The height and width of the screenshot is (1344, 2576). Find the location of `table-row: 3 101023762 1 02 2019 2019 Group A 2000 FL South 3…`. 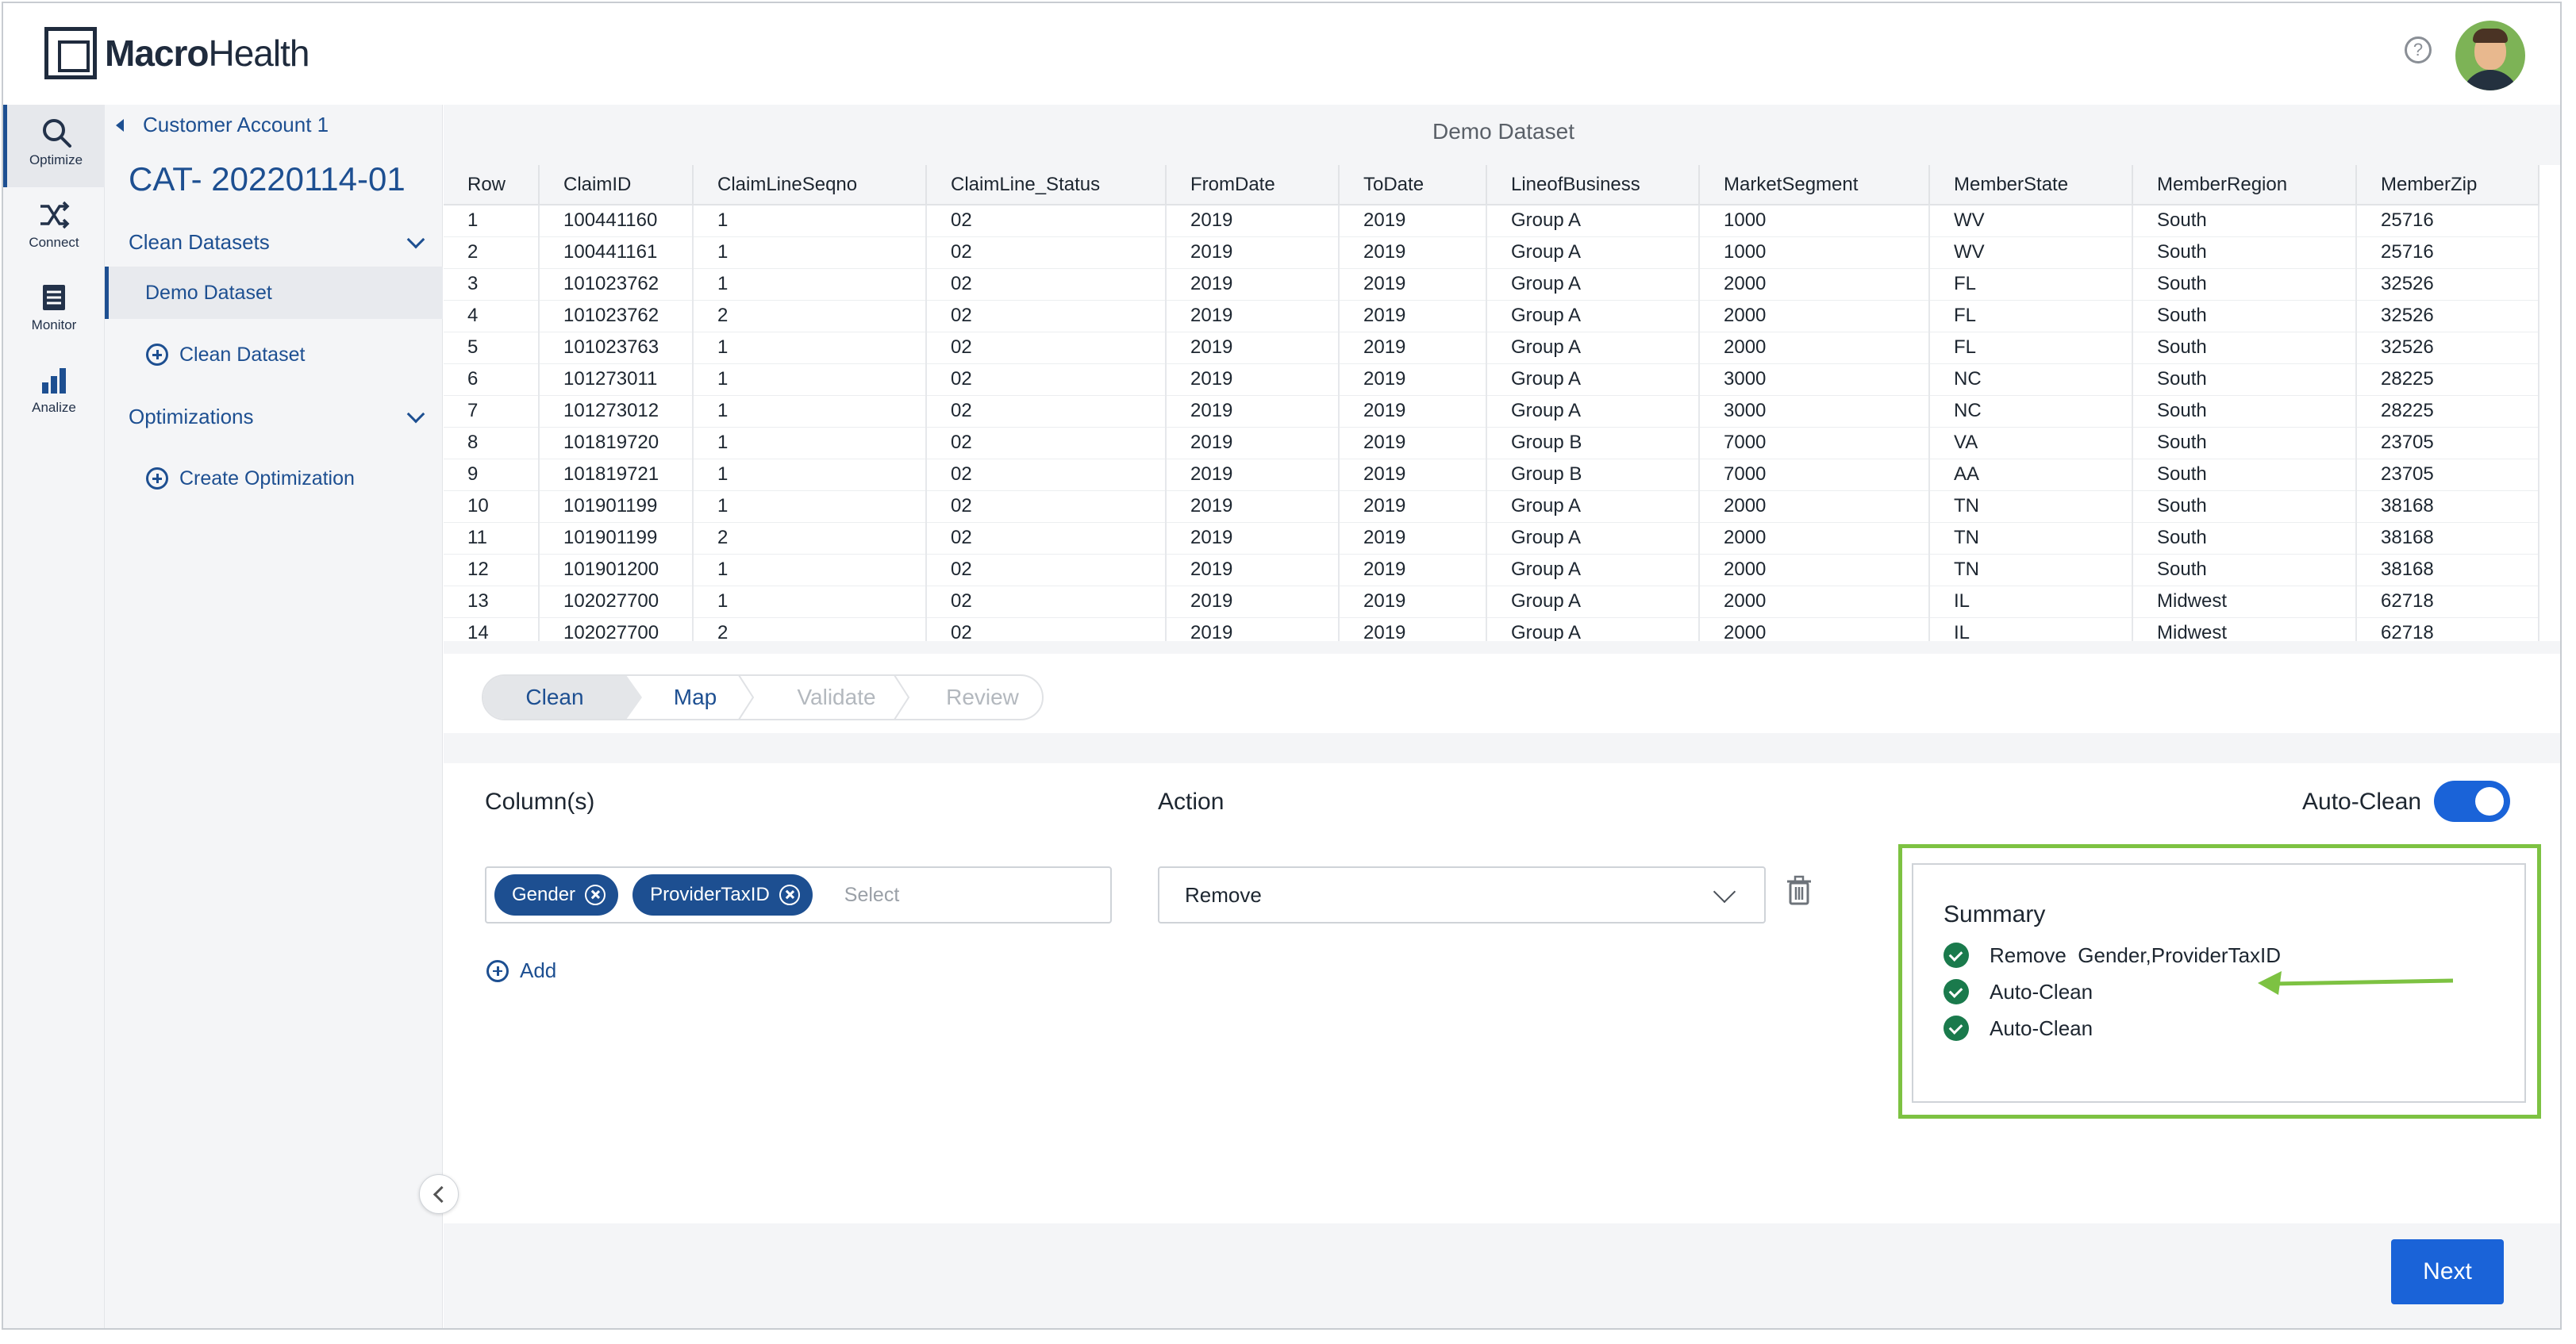

table-row: 3 101023762 1 02 2019 2019 Group A 2000 FL South 3… is located at coordinates (1491, 284).